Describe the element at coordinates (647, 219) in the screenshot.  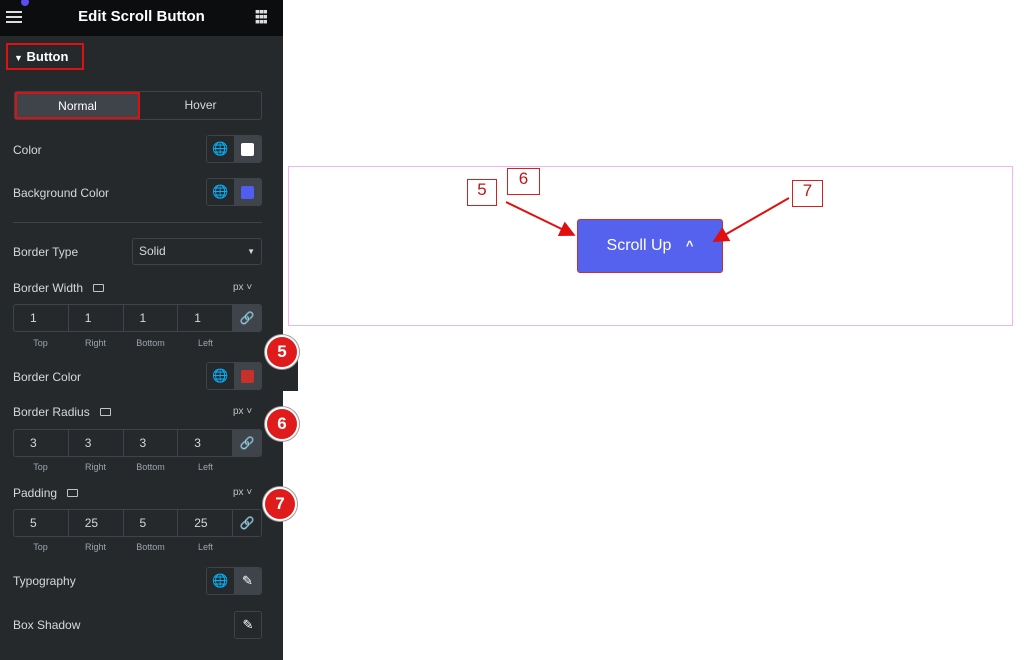
I see `annotation-arrows` at that location.